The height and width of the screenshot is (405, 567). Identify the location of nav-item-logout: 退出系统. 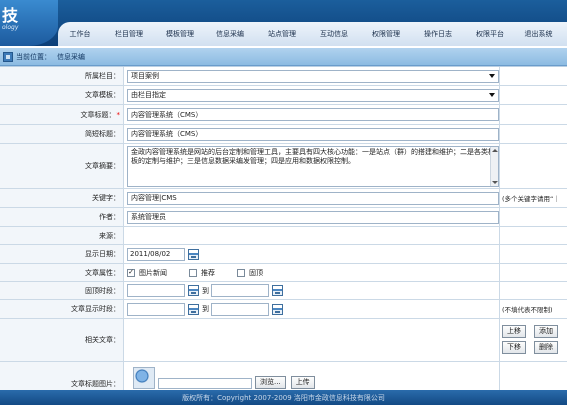
(538, 34).